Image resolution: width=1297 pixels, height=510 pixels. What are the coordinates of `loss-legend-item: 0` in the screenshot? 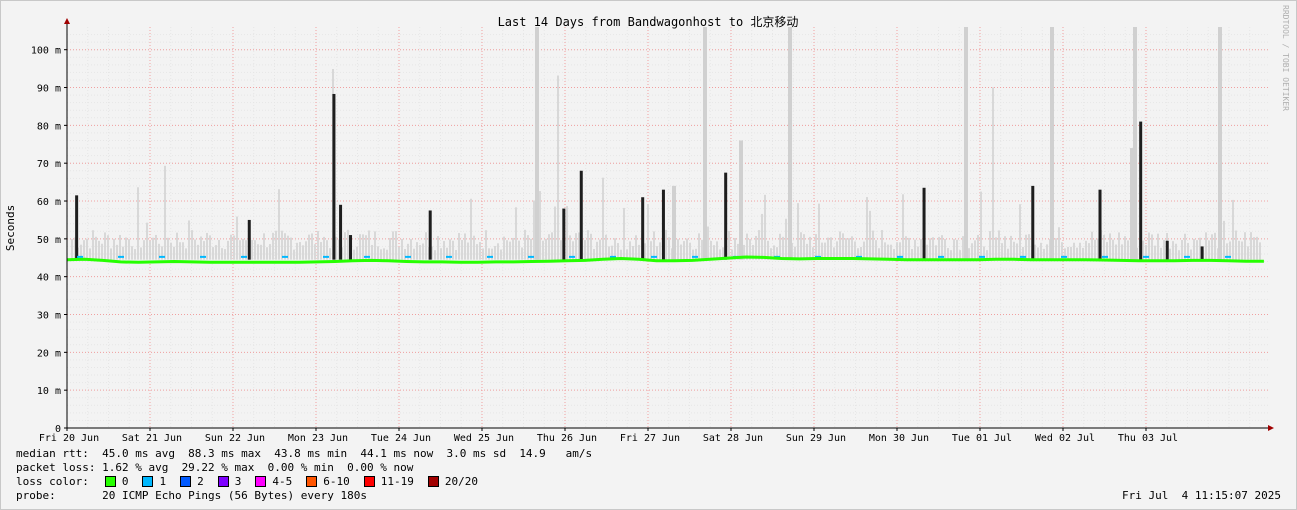 It's located at (116, 481).